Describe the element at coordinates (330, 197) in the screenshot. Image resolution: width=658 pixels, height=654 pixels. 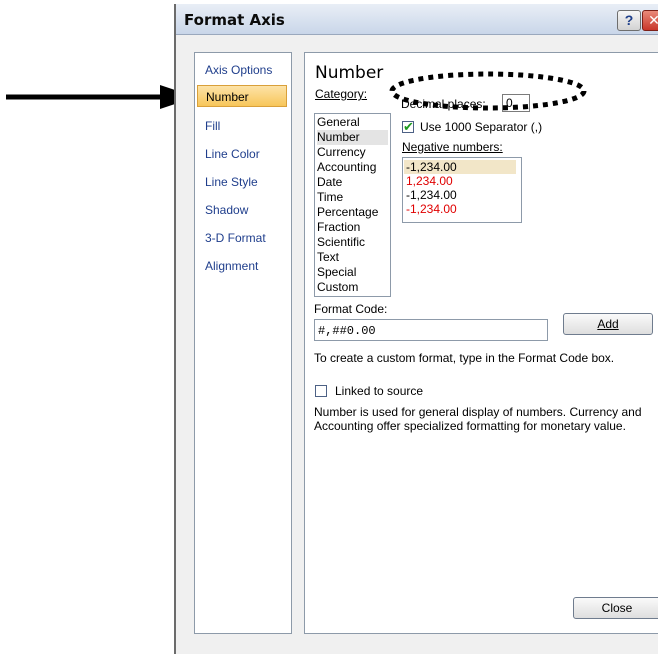
I see `list-item: Time` at that location.